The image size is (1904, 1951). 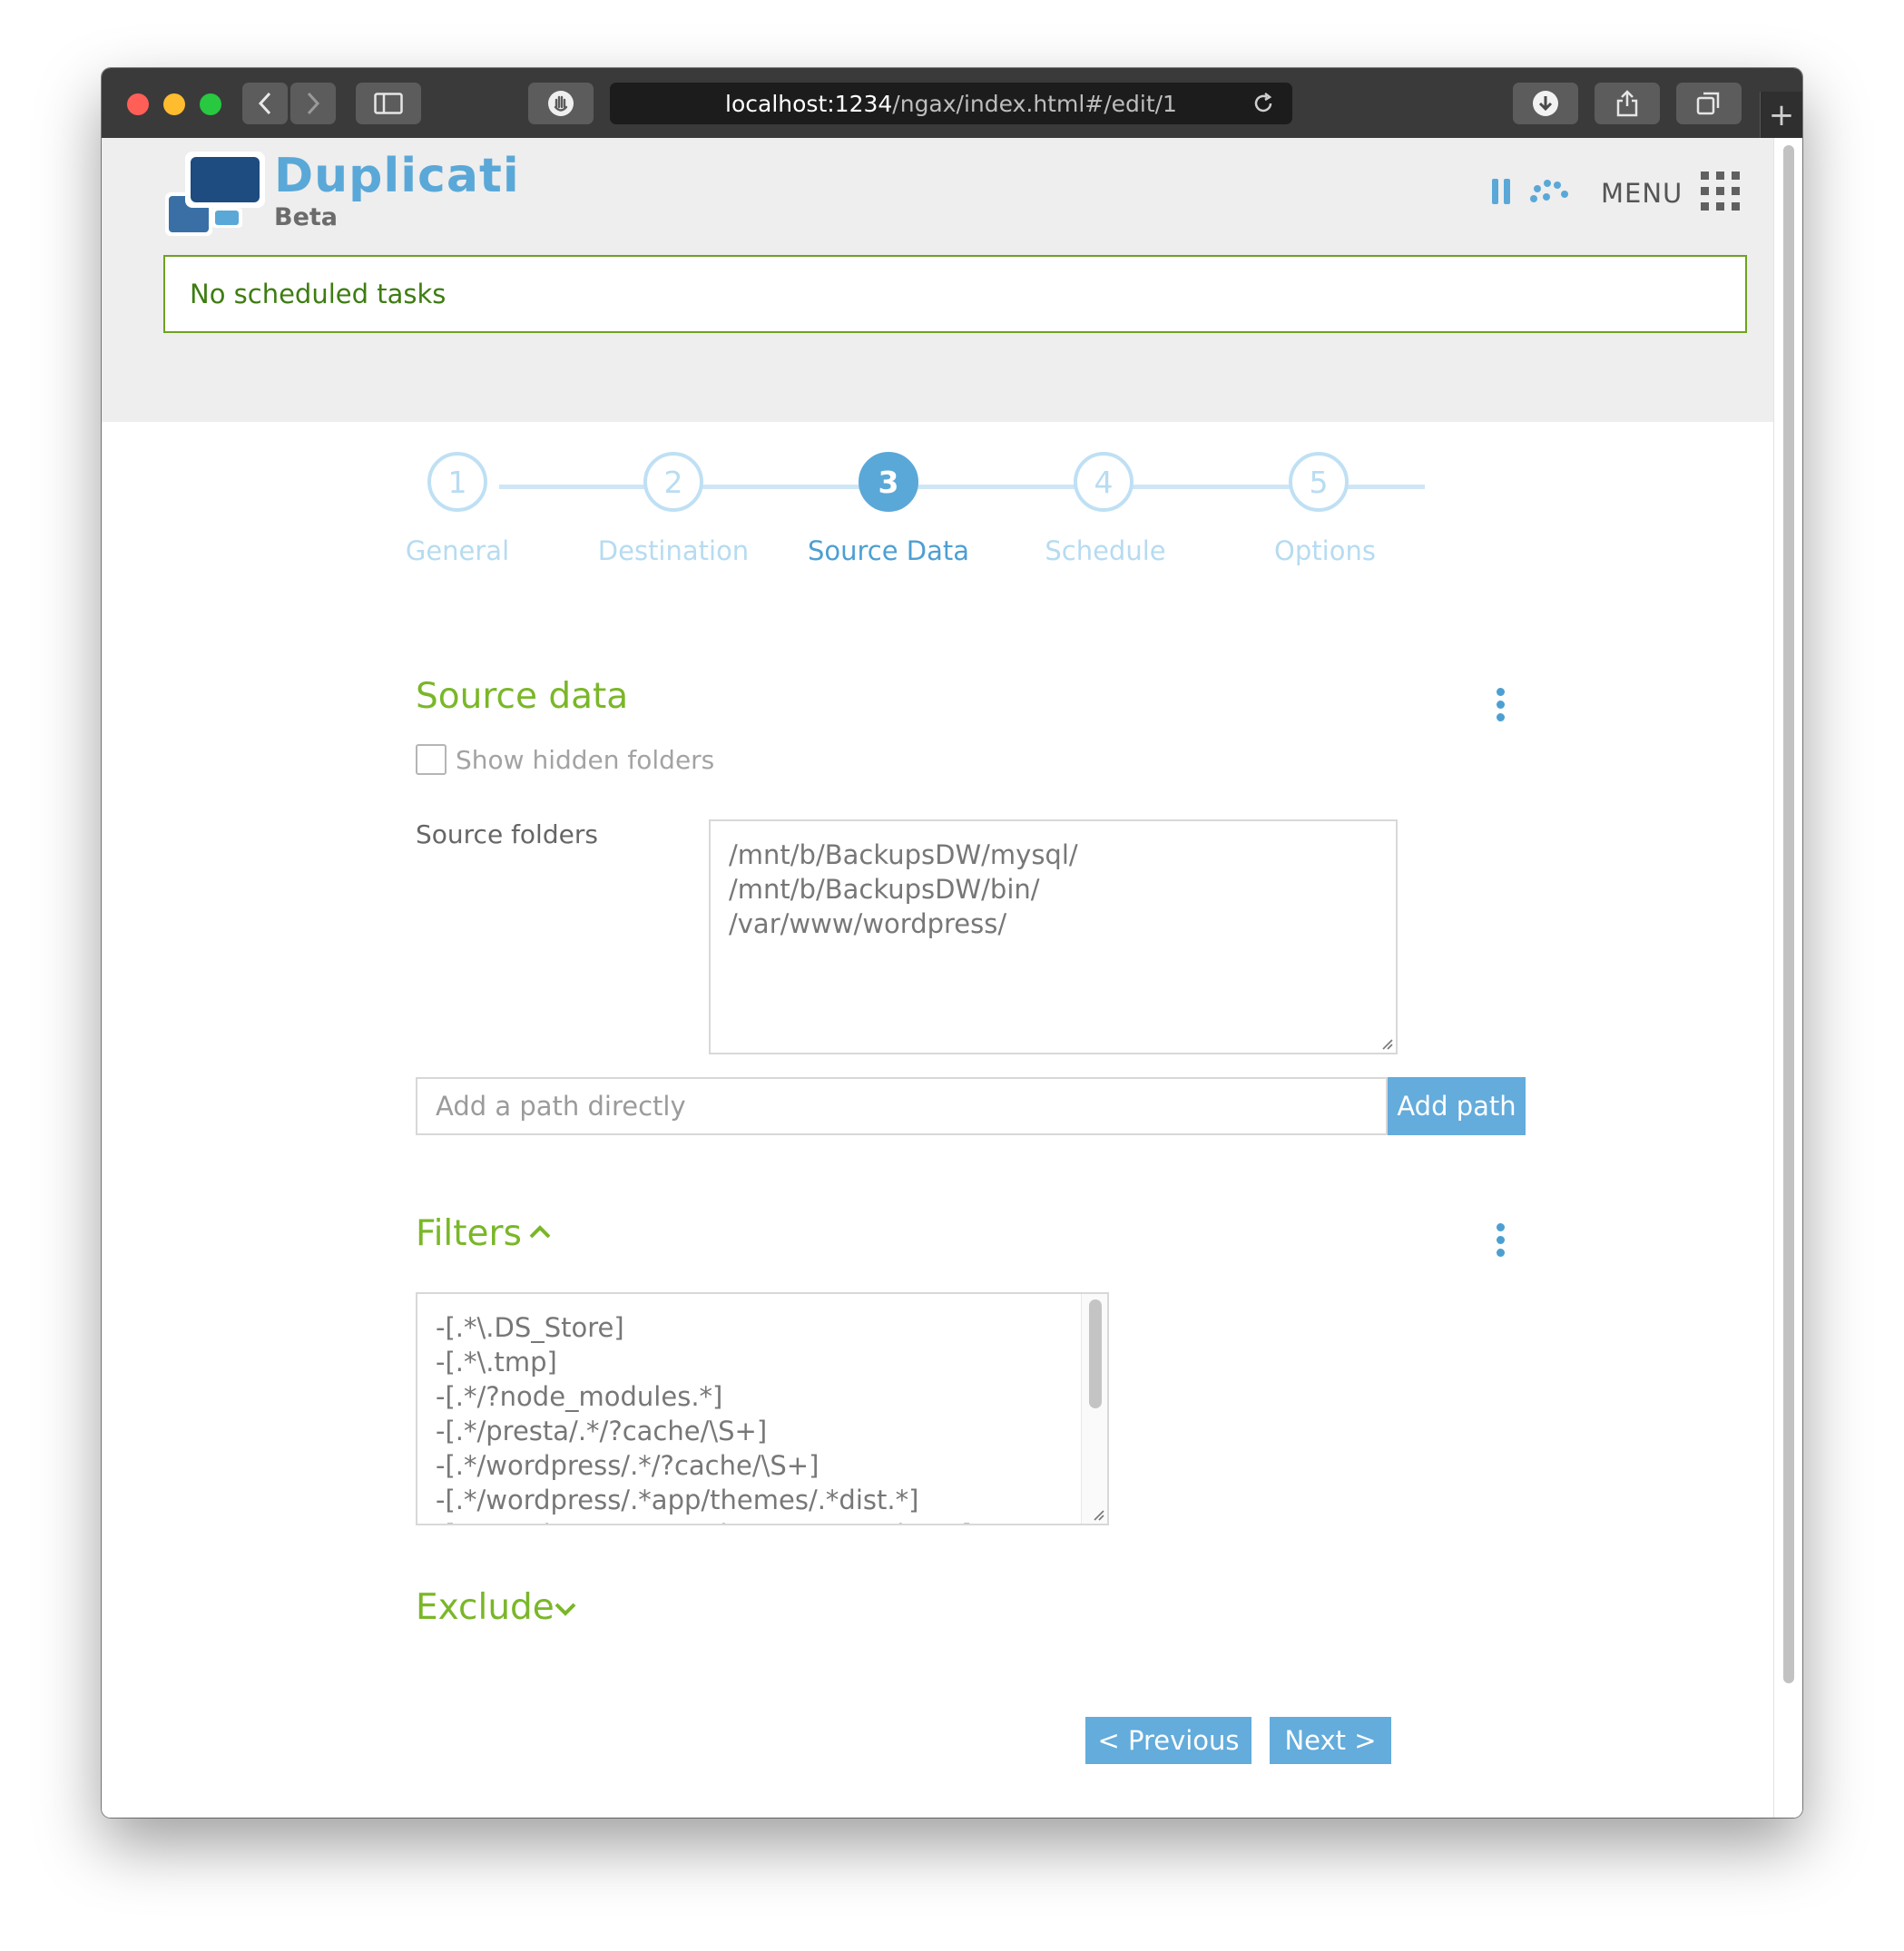 I want to click on wizard-connector-remaining, so click(x=1212, y=487).